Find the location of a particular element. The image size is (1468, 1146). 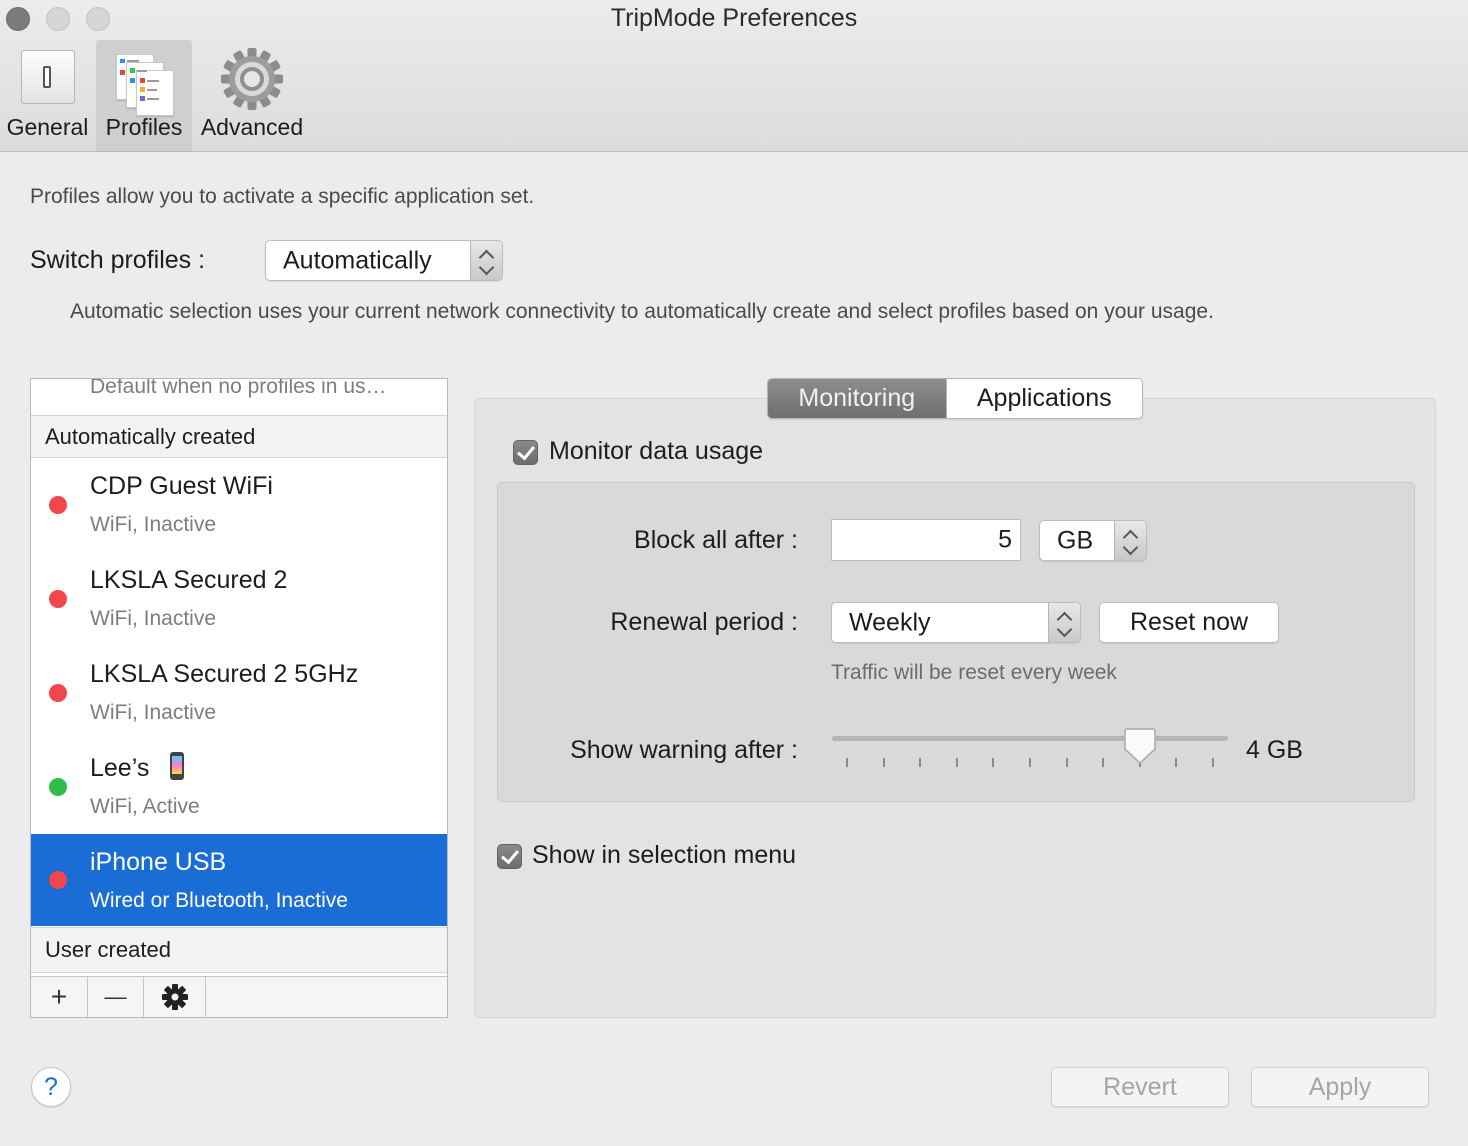

block-unit-popup: GB is located at coordinates (1093, 540).